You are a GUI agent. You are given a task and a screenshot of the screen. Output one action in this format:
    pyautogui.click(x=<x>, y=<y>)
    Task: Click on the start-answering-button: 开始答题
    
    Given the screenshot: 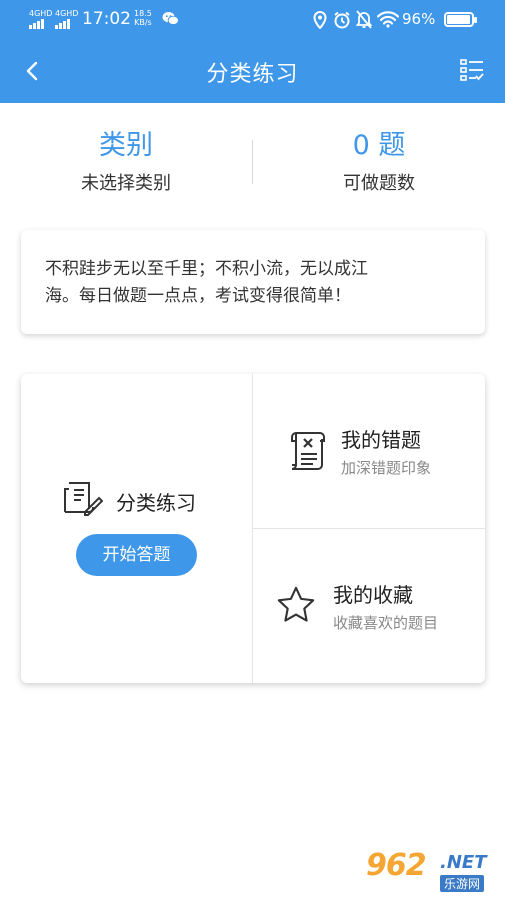 What is the action you would take?
    pyautogui.click(x=136, y=555)
    